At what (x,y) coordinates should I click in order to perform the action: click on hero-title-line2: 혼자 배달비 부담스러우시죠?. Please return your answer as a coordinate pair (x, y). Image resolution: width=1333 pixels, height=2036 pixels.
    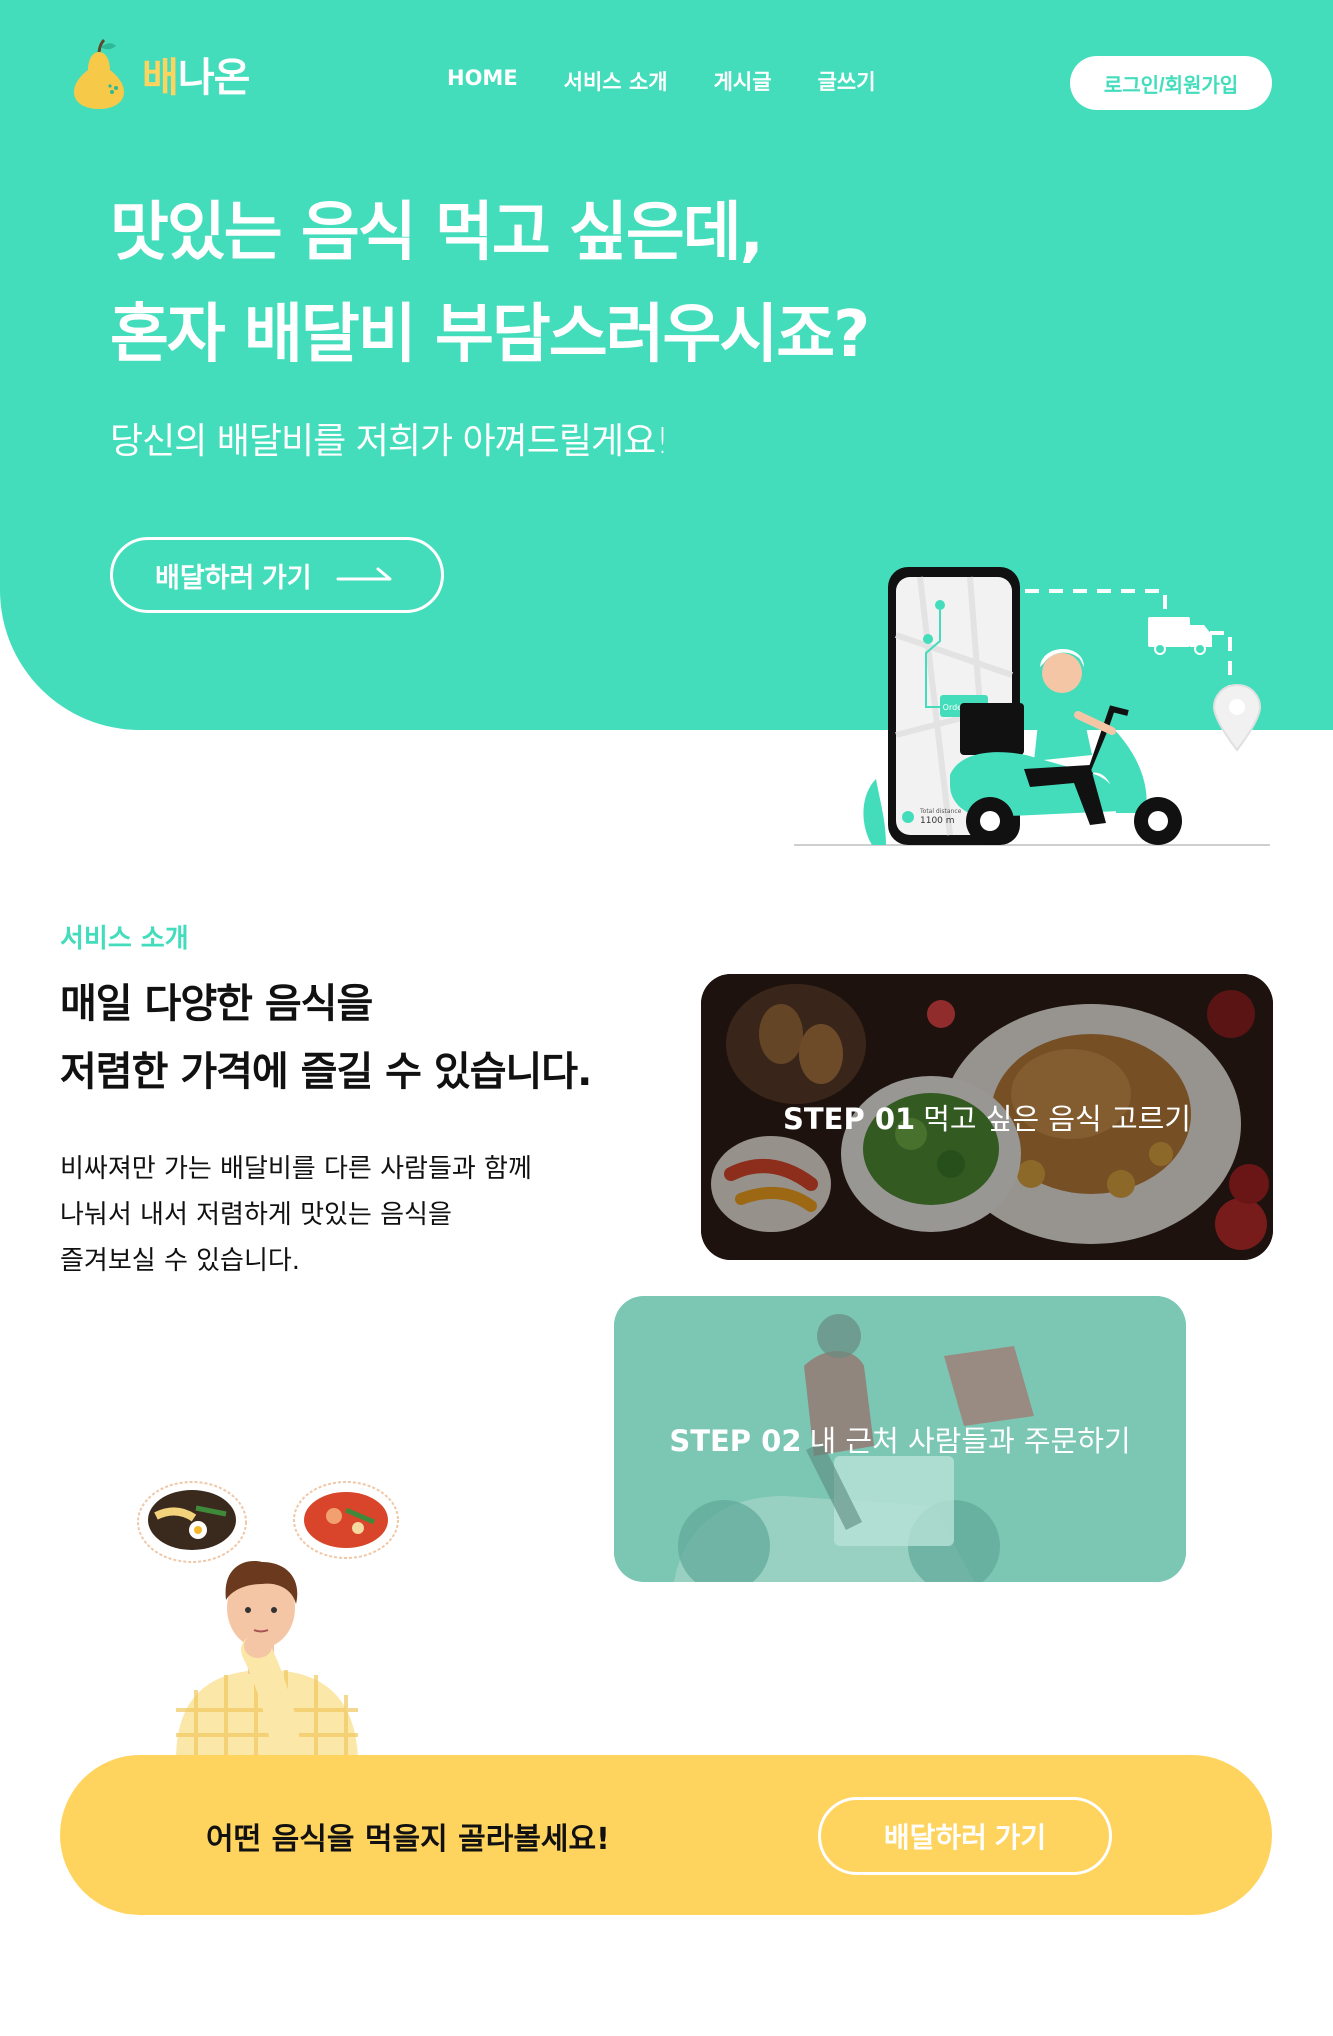
    Looking at the image, I should click on (490, 335).